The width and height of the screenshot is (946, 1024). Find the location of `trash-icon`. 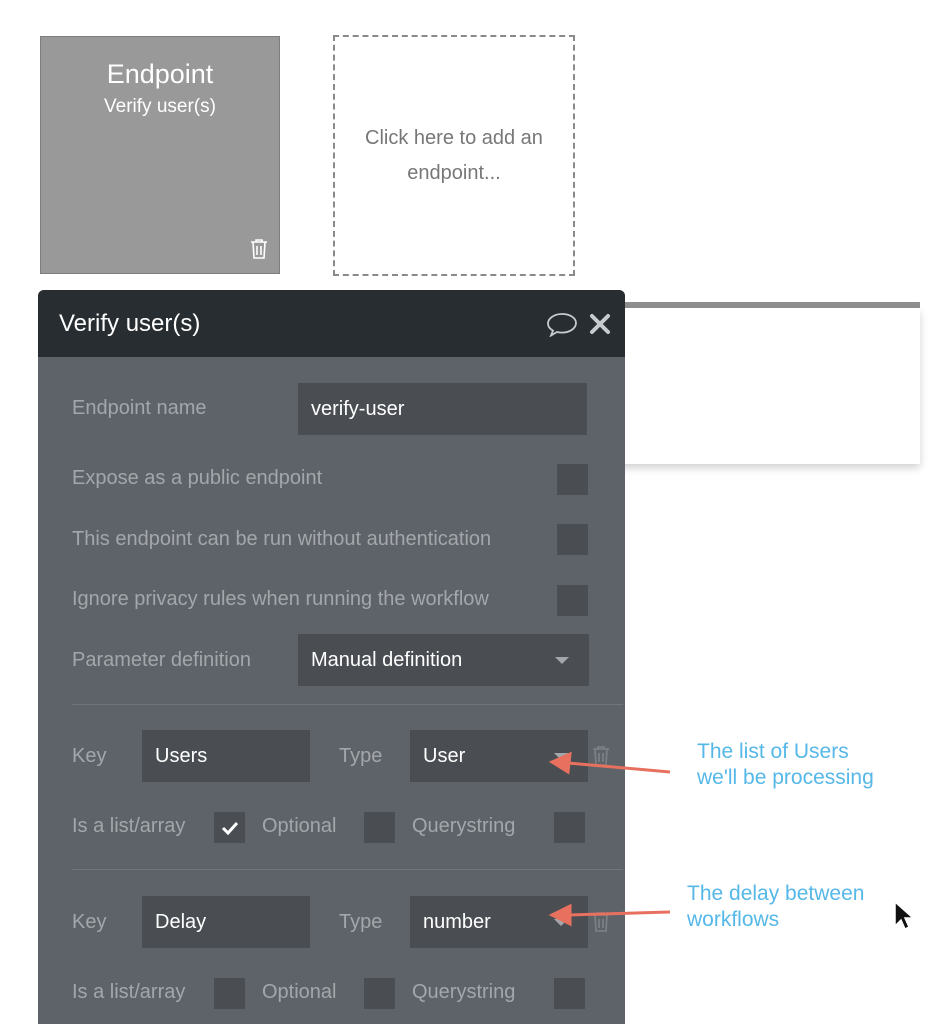

trash-icon is located at coordinates (259, 251).